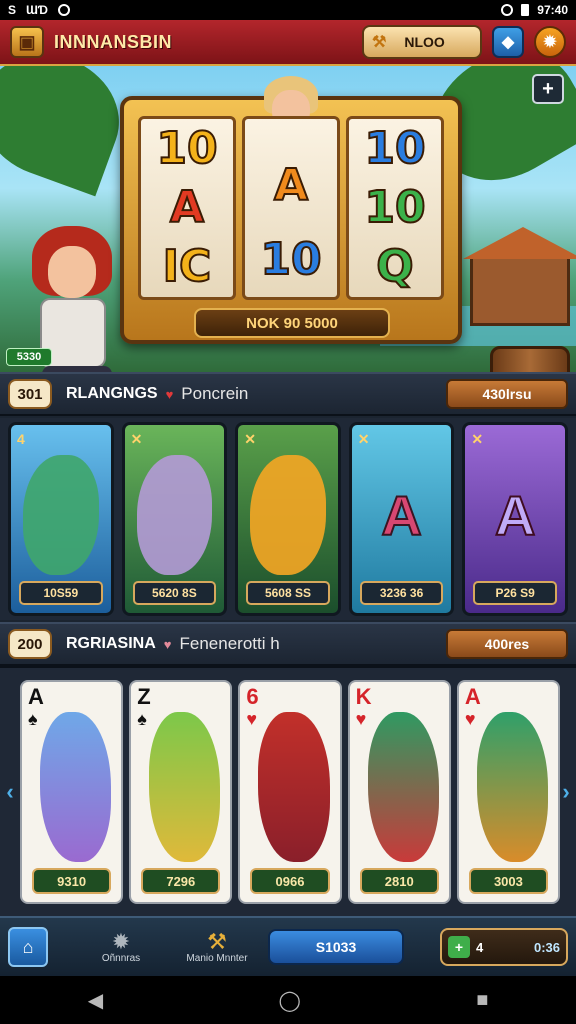  I want to click on playing-card: A ♠ 9310, so click(72, 792).